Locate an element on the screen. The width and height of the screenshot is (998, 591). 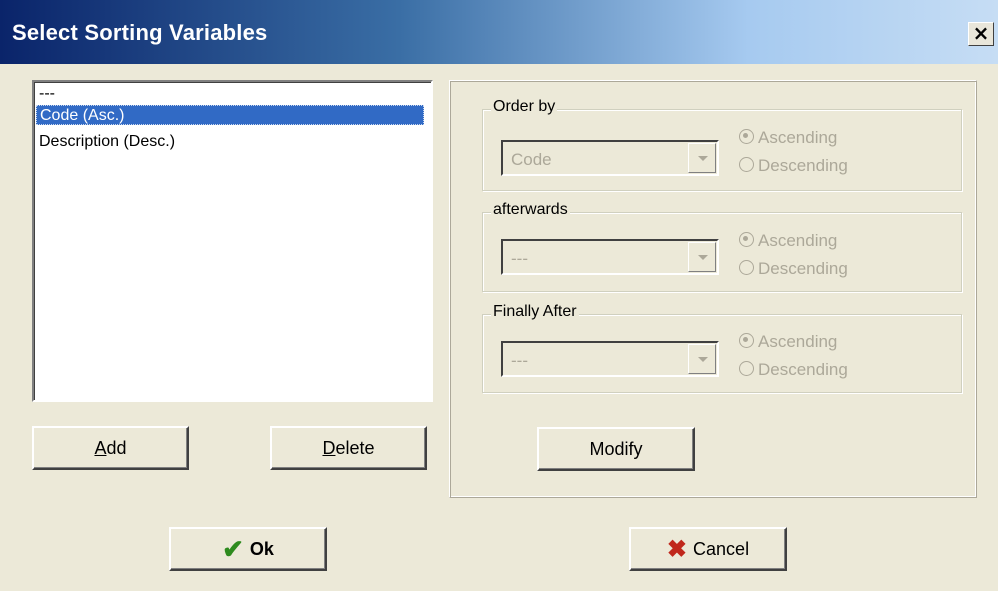
delete-button: Delete is located at coordinates (348, 448).